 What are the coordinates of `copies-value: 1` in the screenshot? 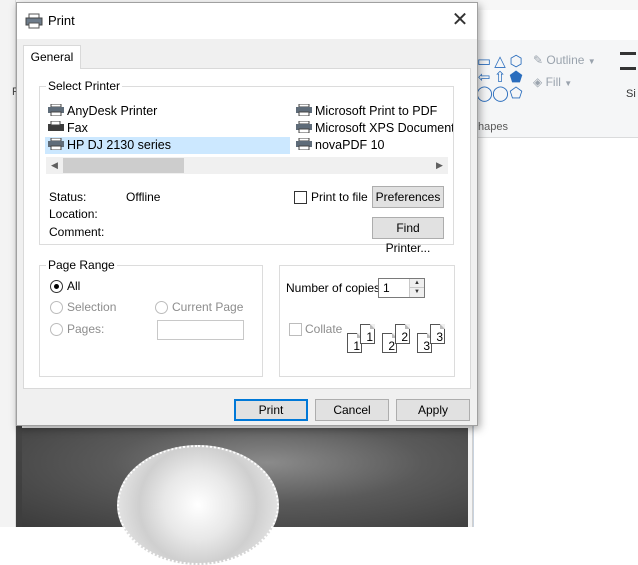 It's located at (386, 288).